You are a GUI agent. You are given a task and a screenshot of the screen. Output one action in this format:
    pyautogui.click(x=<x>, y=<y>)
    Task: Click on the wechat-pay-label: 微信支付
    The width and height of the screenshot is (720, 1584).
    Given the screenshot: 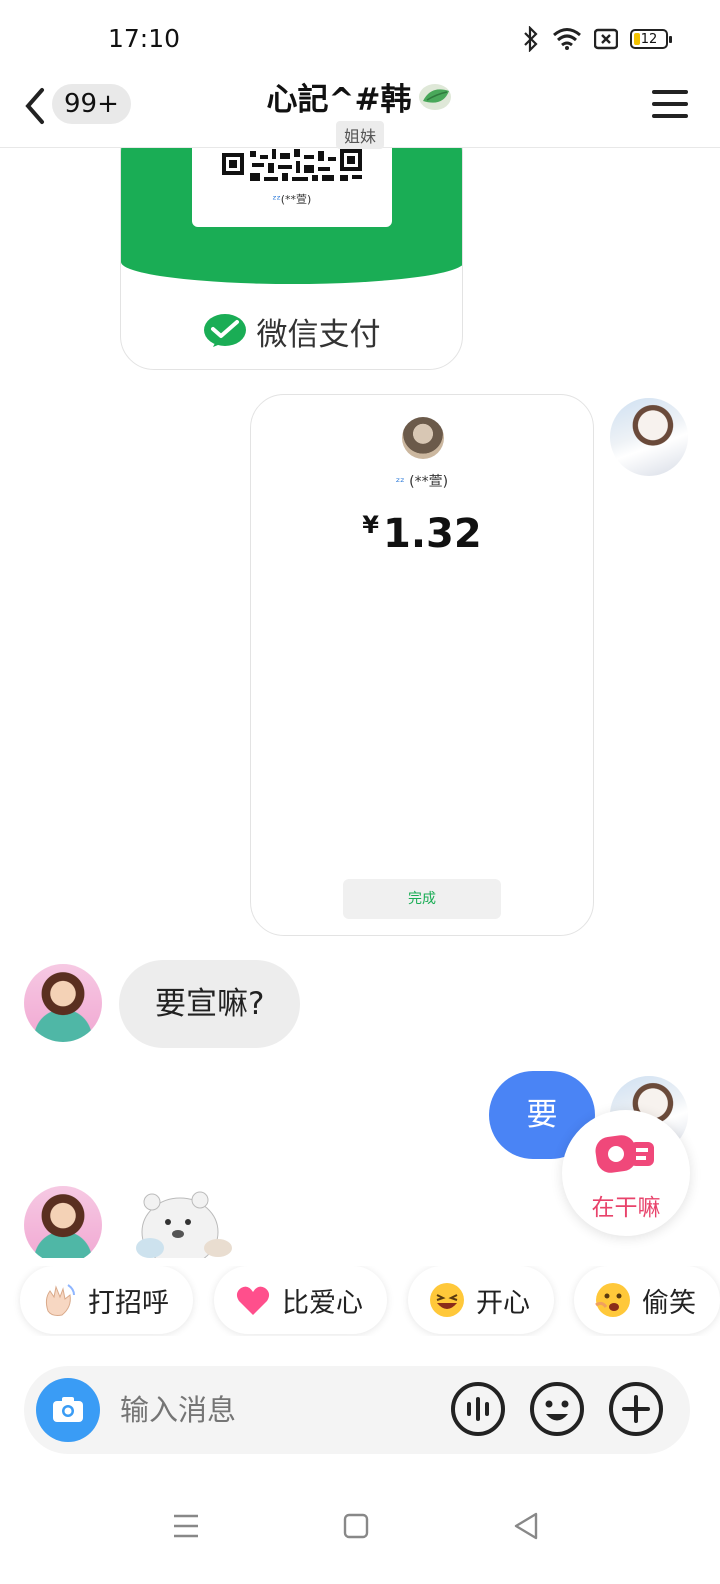 What is the action you would take?
    pyautogui.click(x=318, y=335)
    